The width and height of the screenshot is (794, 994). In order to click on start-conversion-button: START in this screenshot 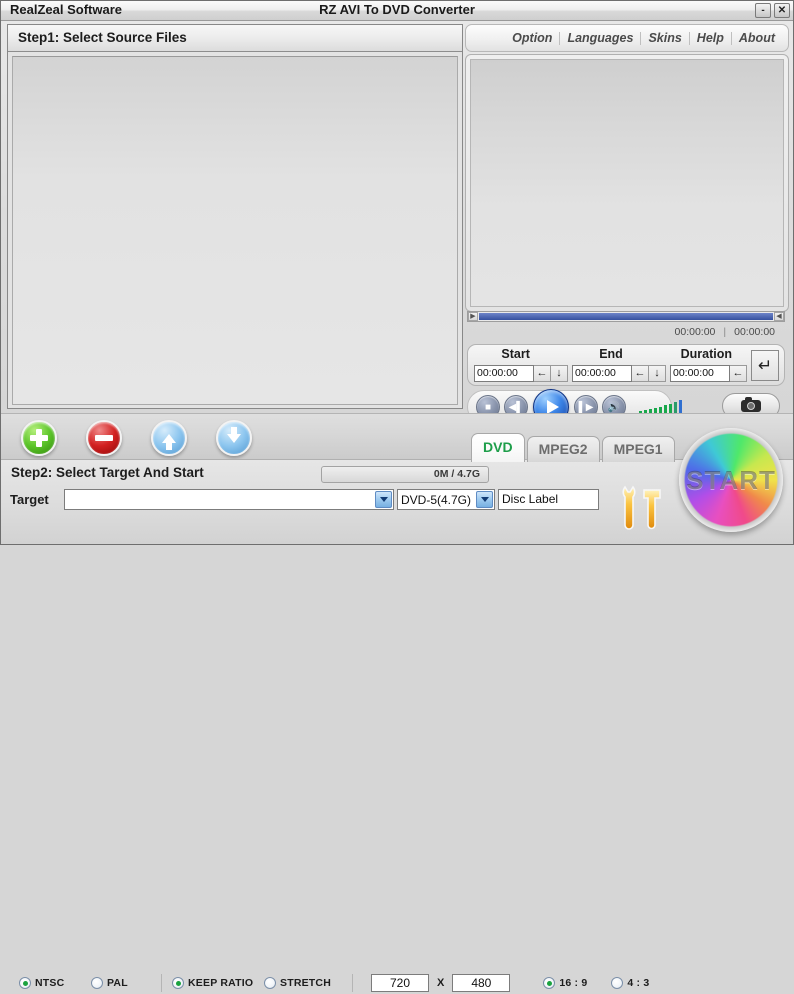, I will do `click(731, 480)`.